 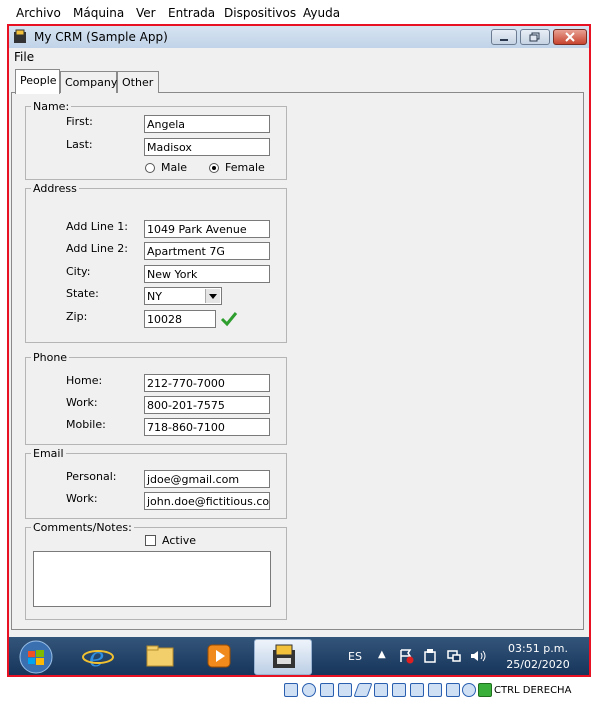 What do you see at coordinates (101, 37) in the screenshot?
I see `window-title: My CRM (Sample App)` at bounding box center [101, 37].